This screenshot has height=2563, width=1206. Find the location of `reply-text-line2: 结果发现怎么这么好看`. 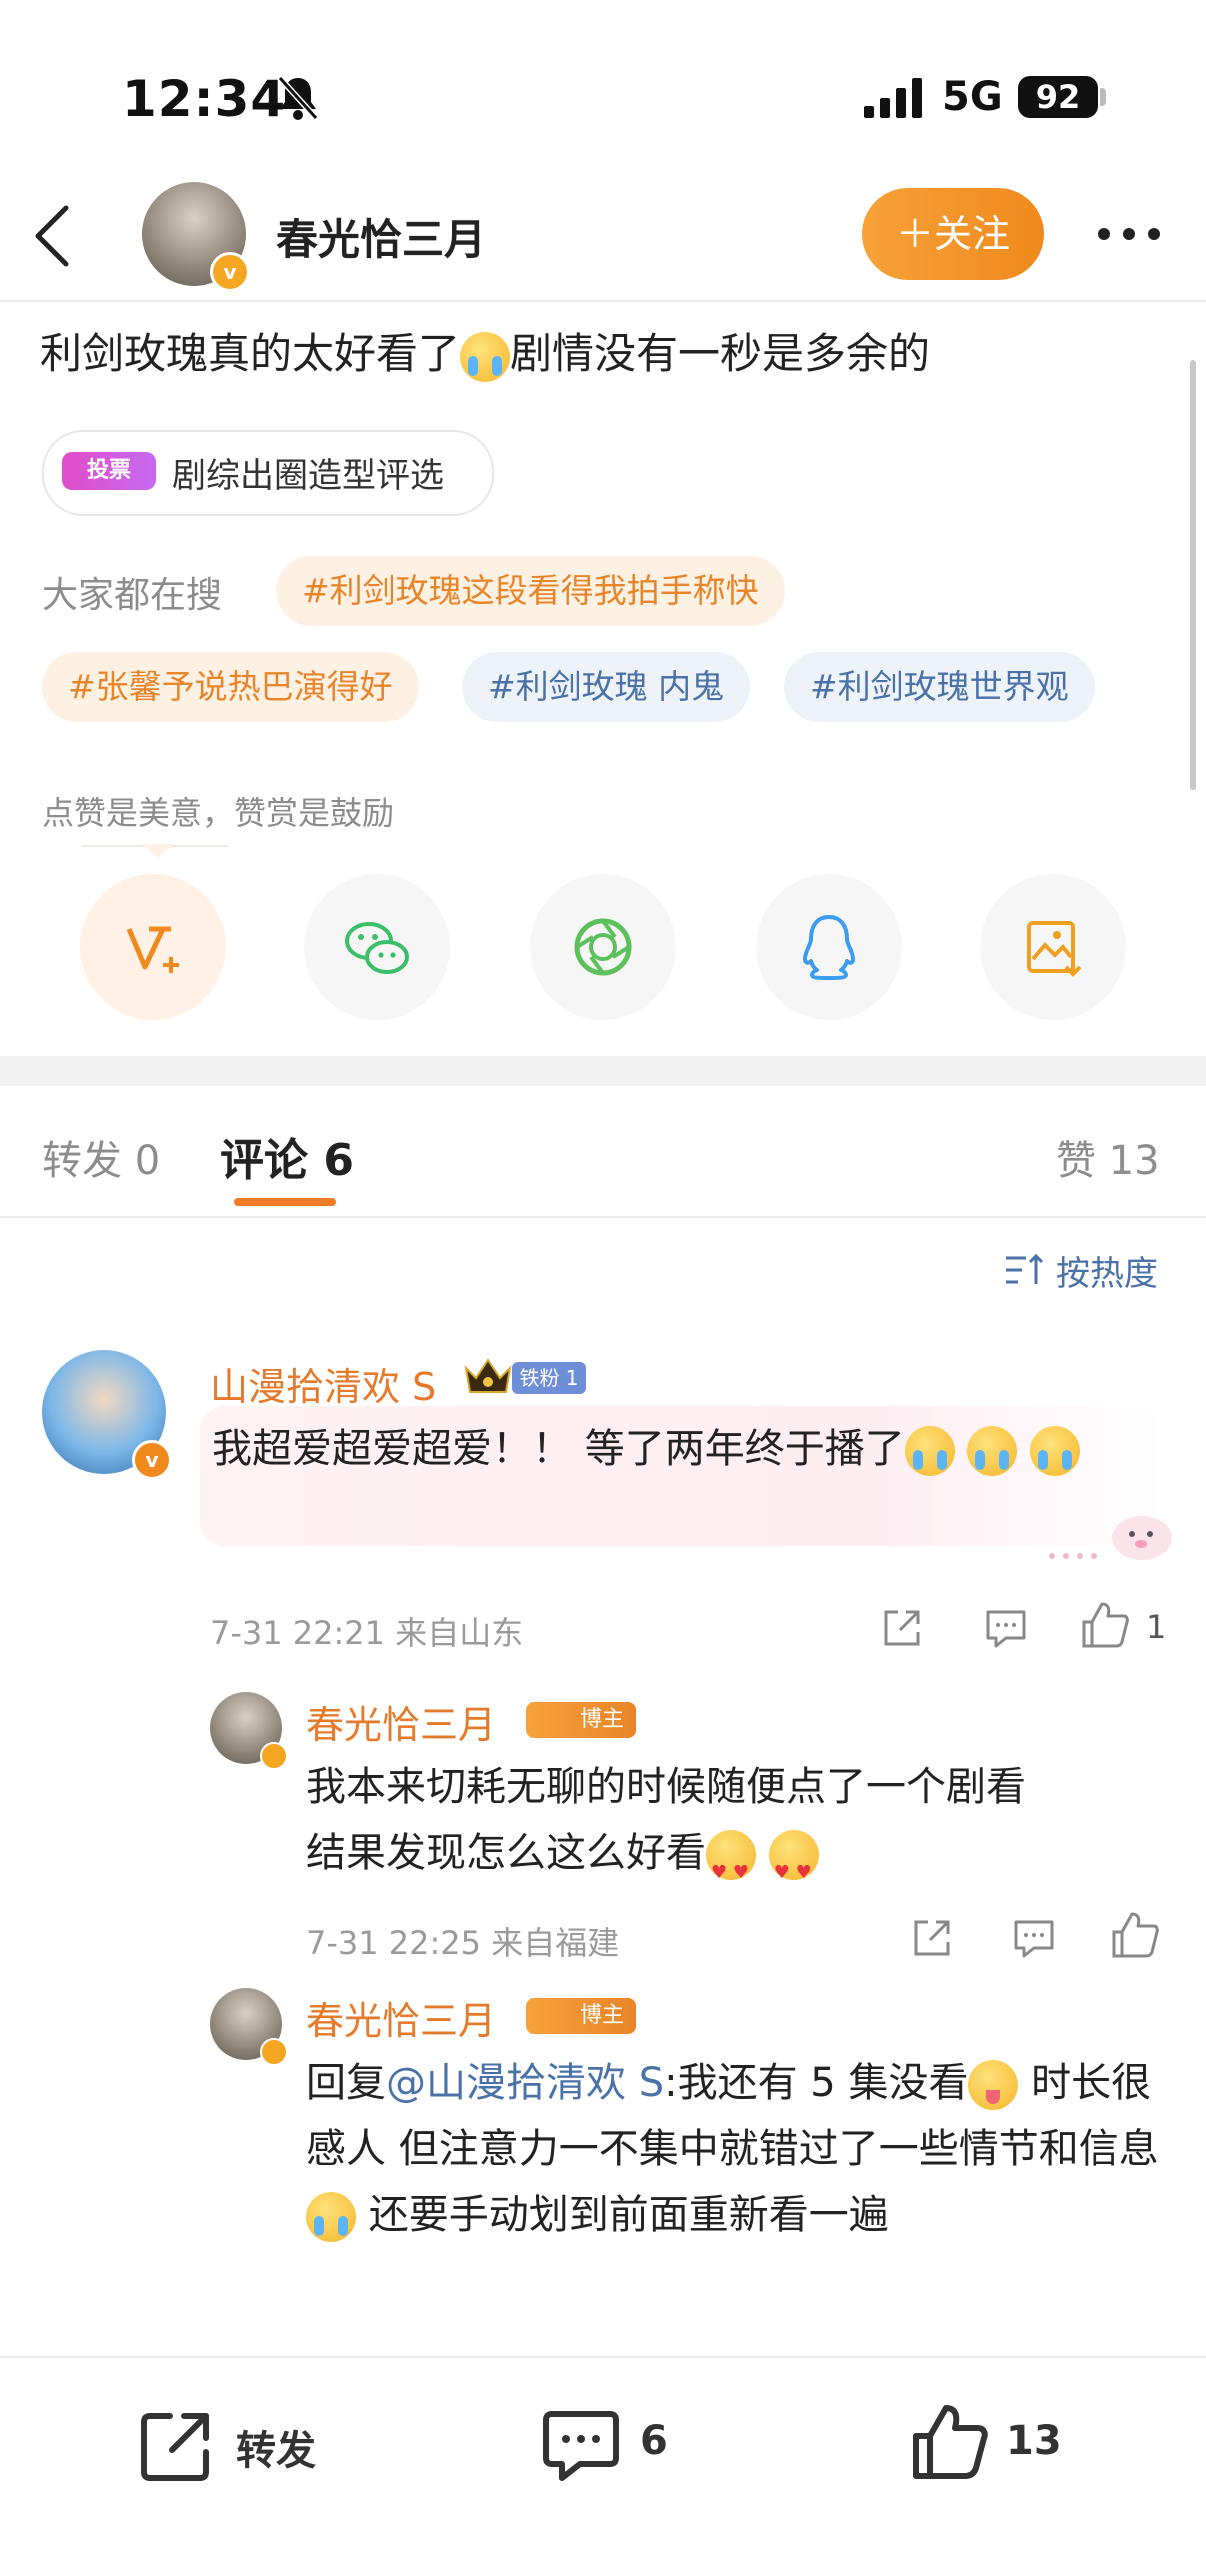

reply-text-line2: 结果发现怎么这么好看 is located at coordinates (736, 1863).